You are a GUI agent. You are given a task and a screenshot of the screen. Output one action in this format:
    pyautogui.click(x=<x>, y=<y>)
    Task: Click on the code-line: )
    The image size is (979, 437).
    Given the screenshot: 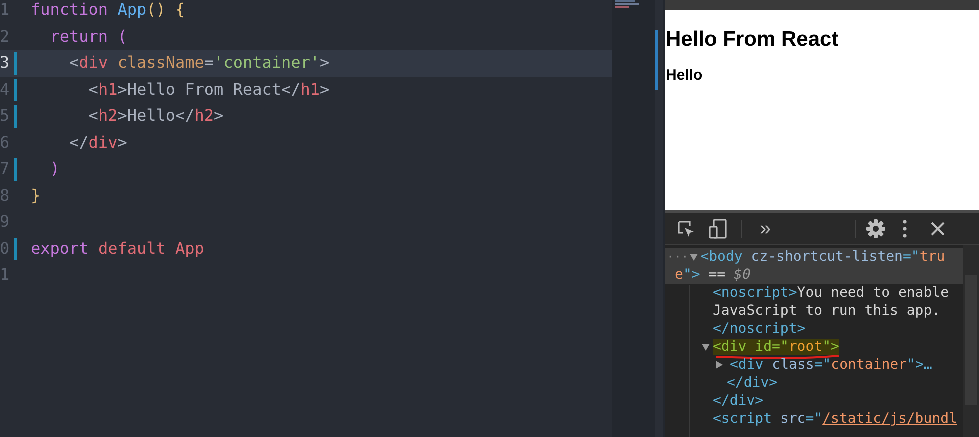 What is the action you would take?
    pyautogui.click(x=54, y=168)
    